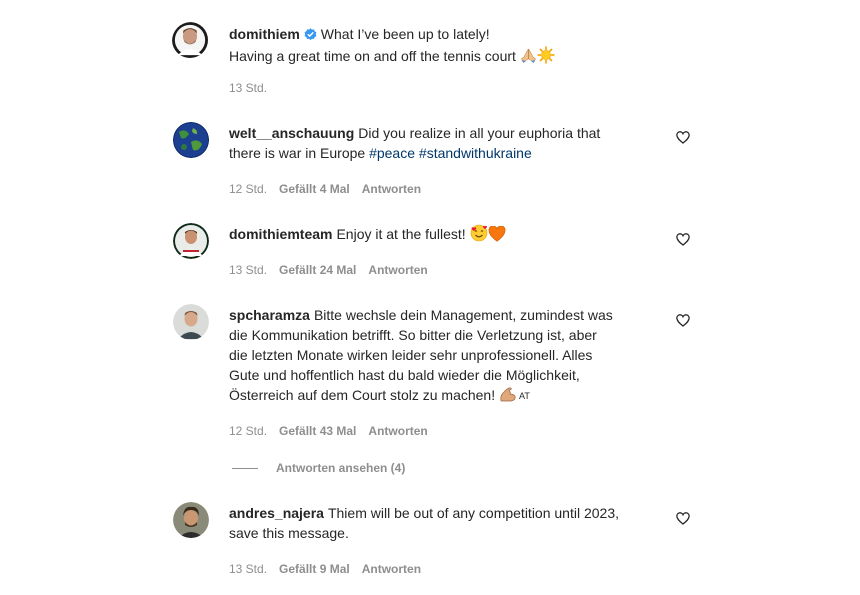  What do you see at coordinates (289, 533) in the screenshot?
I see `comment-text-line-2: save this message.` at bounding box center [289, 533].